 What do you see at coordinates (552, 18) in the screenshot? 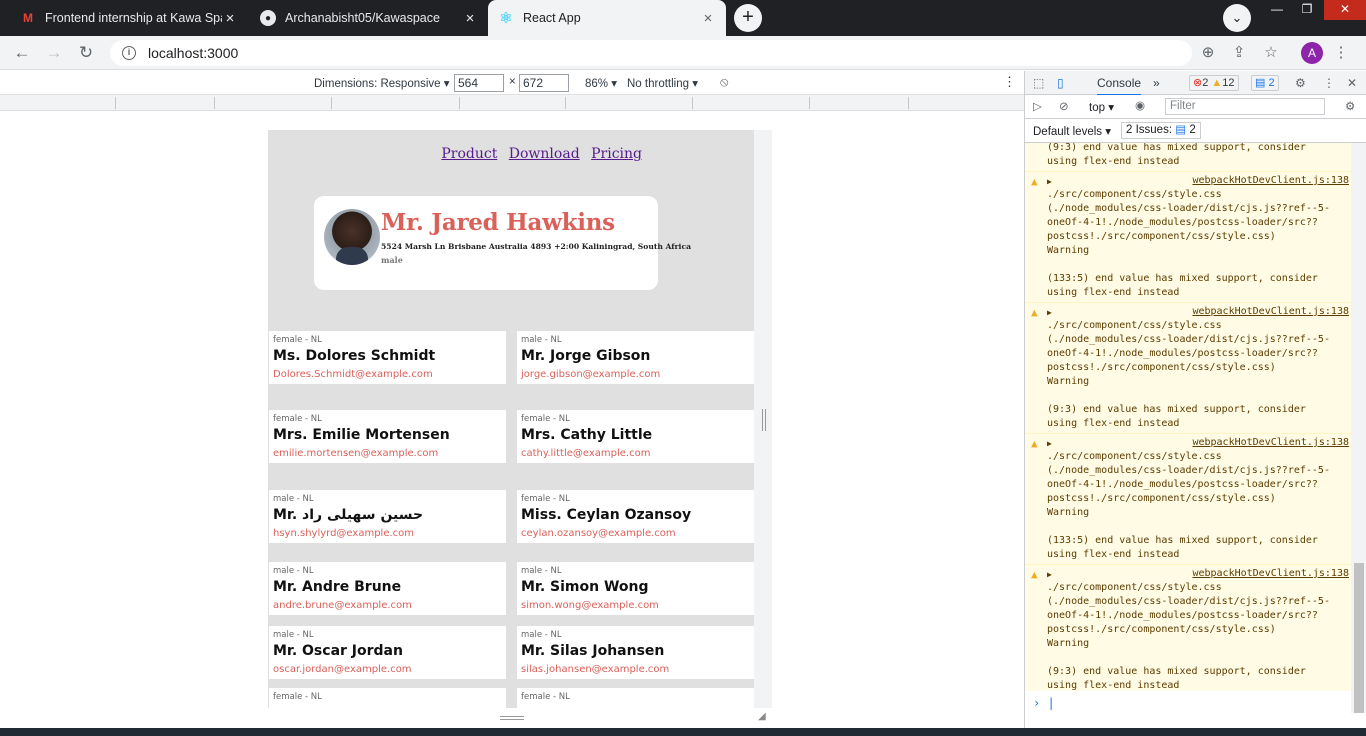
I see `tab-title: React App` at bounding box center [552, 18].